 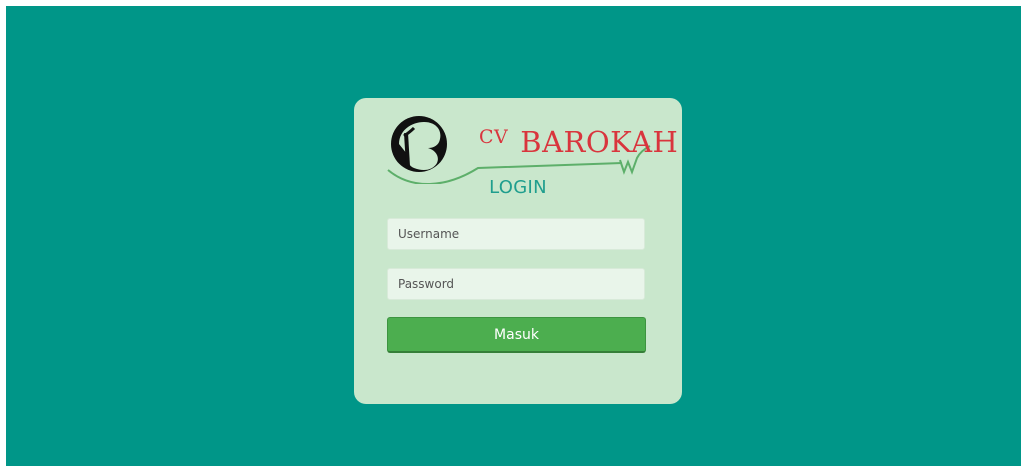 I want to click on username-input, so click(x=516, y=234).